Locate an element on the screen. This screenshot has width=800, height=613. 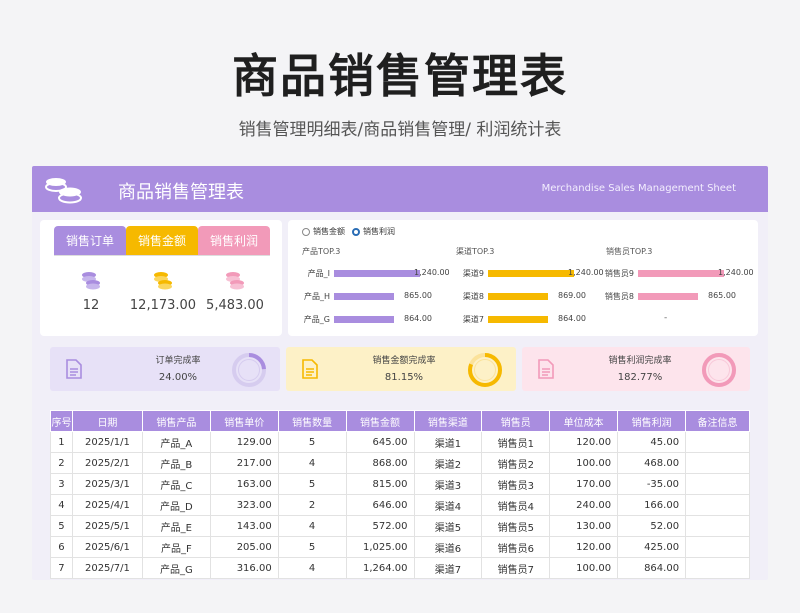
ring-inner is located at coordinates (485, 370).